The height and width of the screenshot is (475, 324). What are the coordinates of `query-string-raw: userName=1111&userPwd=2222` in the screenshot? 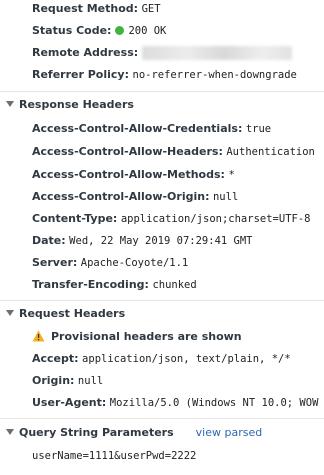 It's located at (114, 456).